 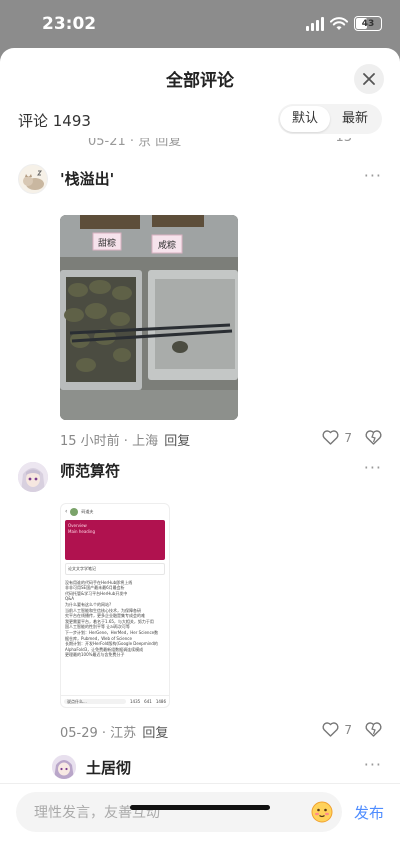 I want to click on zongzi-food-tray-image: 甜粽 咸粽, so click(x=149, y=317).